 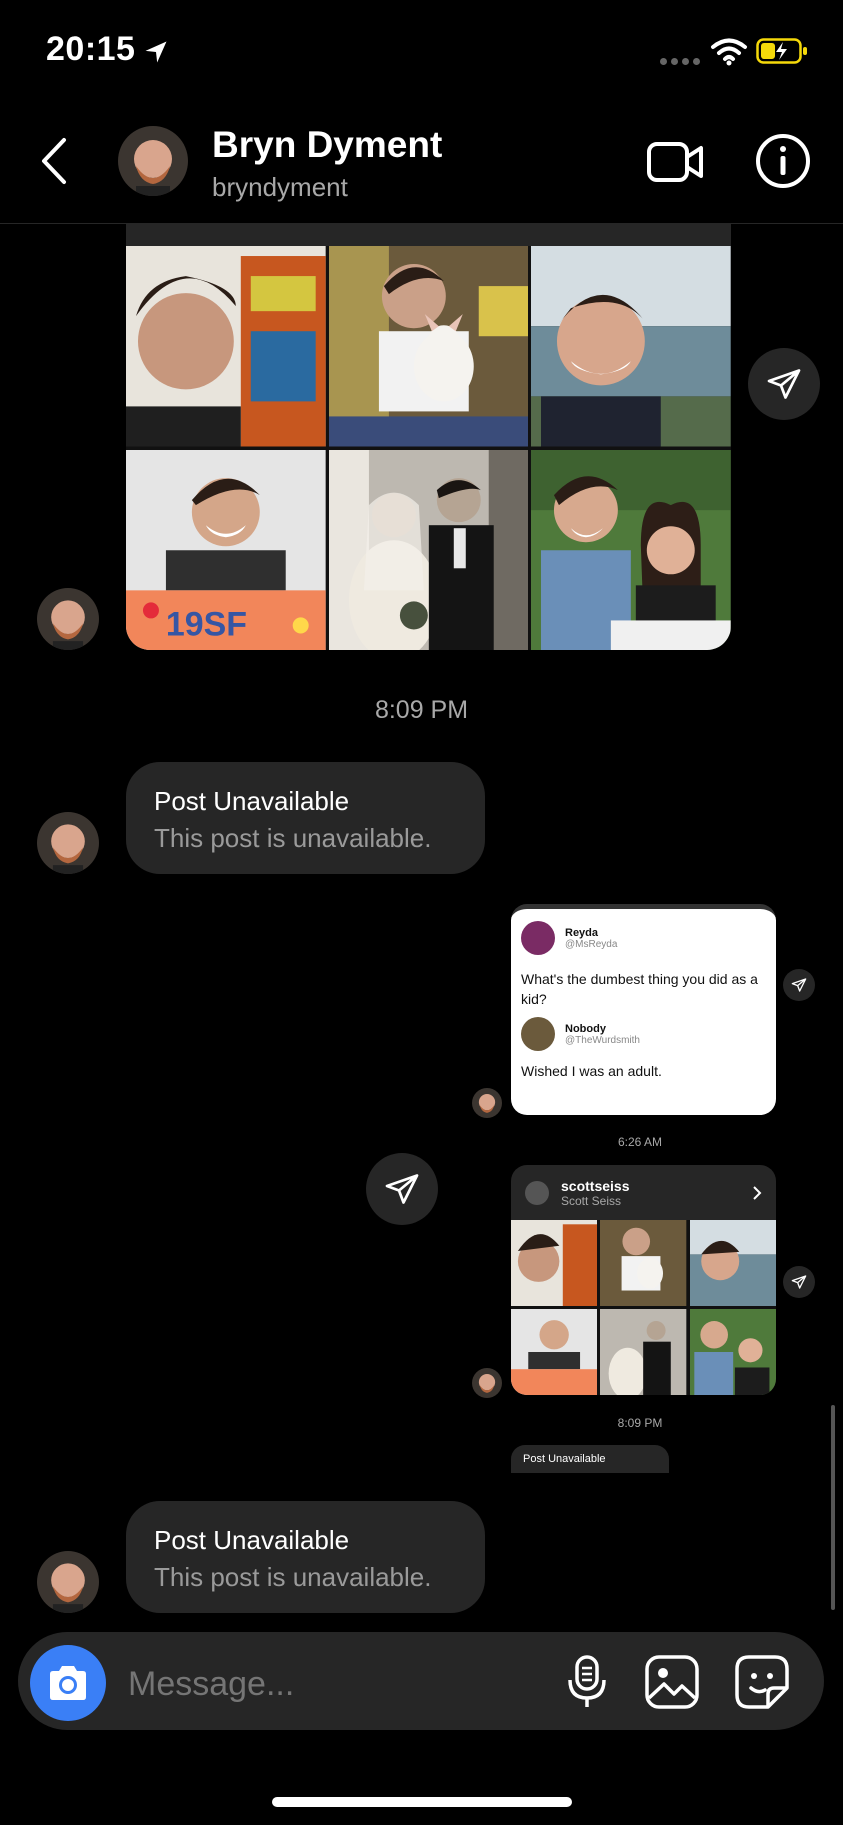 I want to click on nested-shared-post: scottseiss Scott Seiss, so click(x=643, y=1280).